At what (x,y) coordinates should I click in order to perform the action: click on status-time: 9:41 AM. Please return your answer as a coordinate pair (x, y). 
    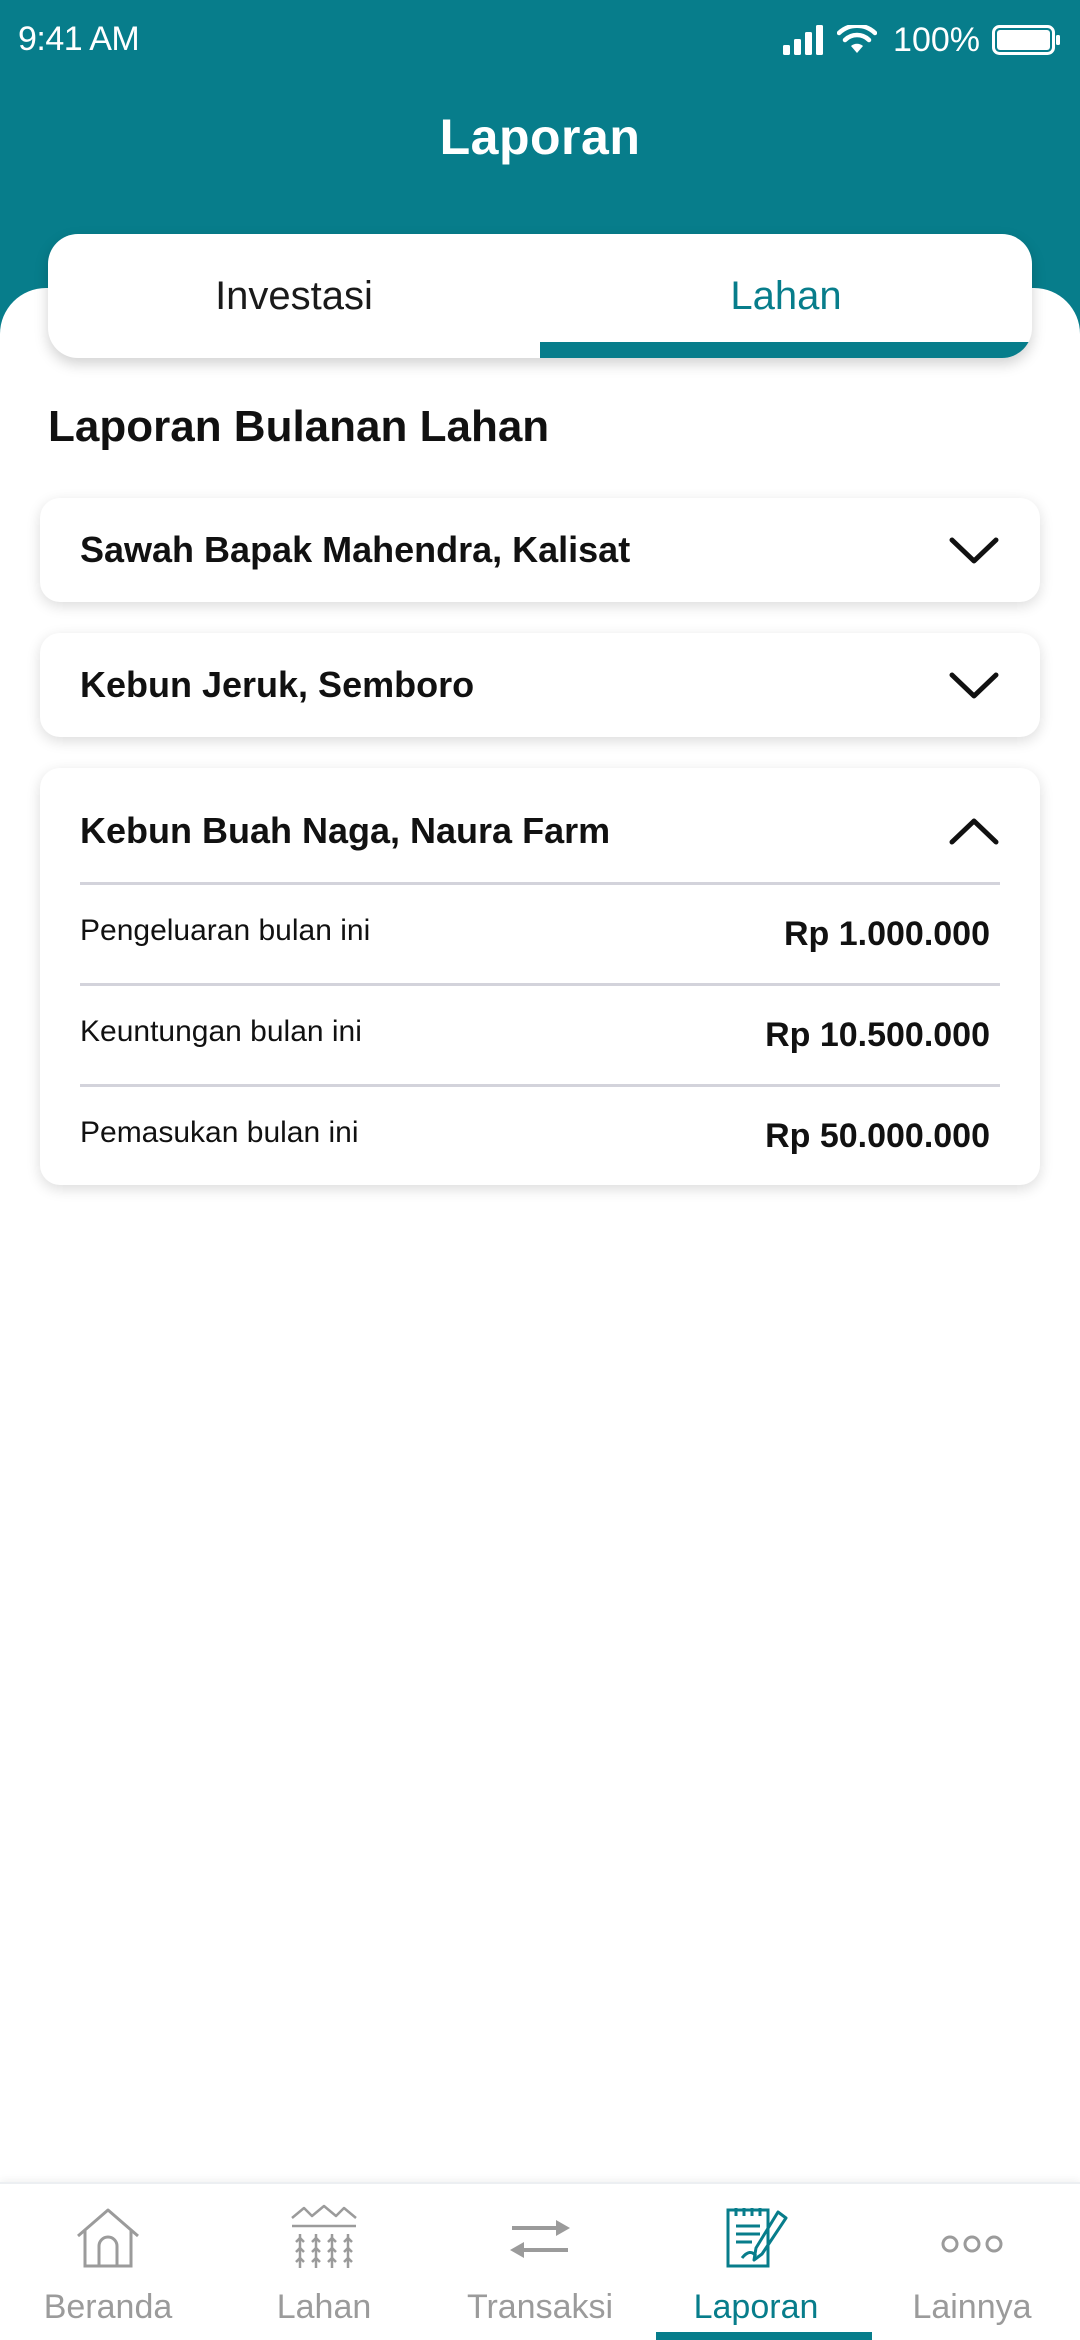
    Looking at the image, I should click on (79, 39).